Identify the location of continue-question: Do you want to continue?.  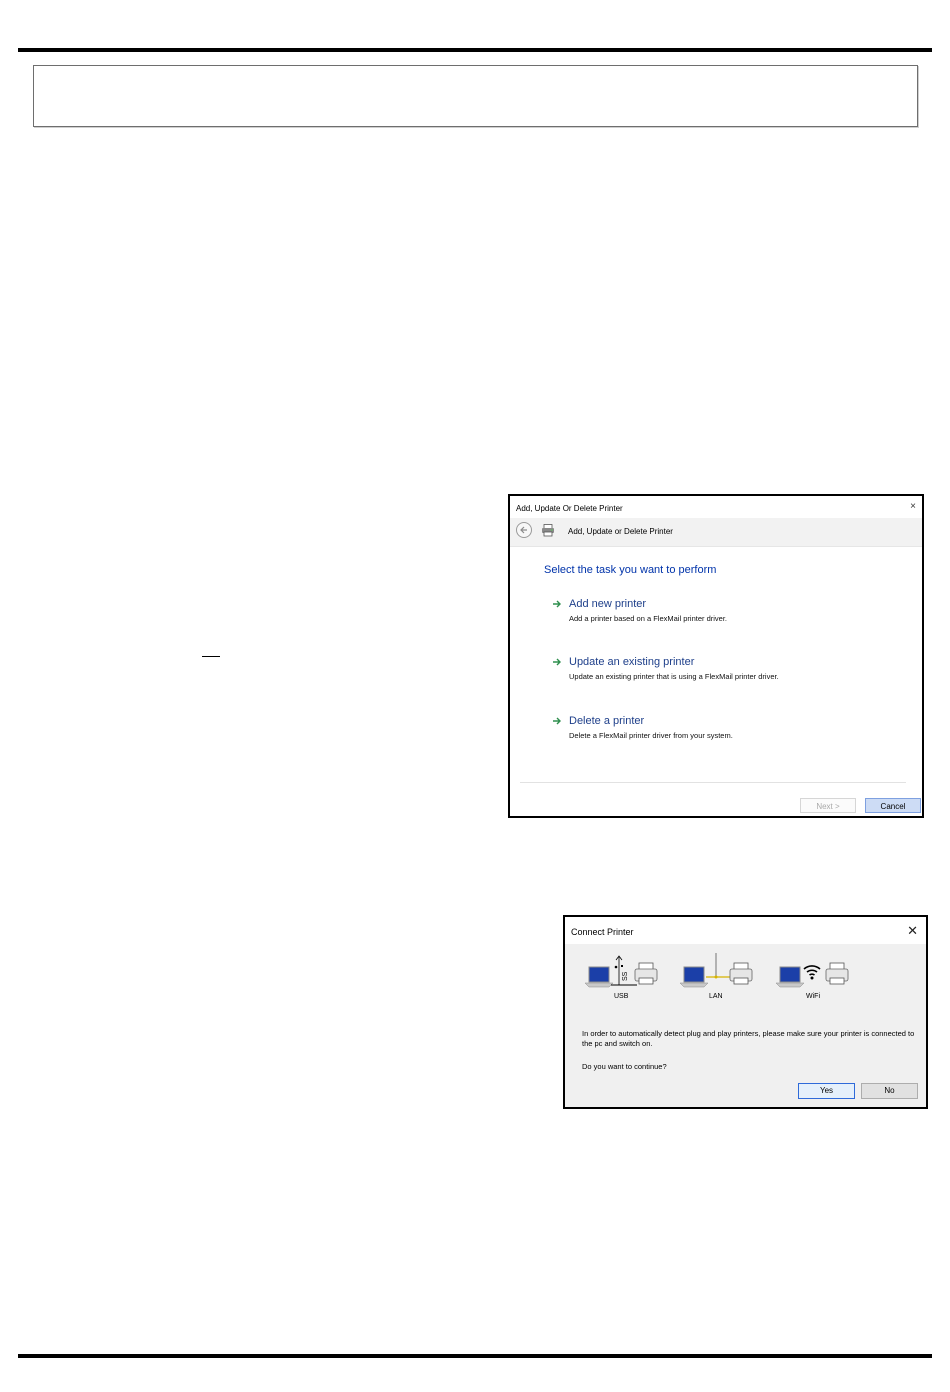
(624, 1066).